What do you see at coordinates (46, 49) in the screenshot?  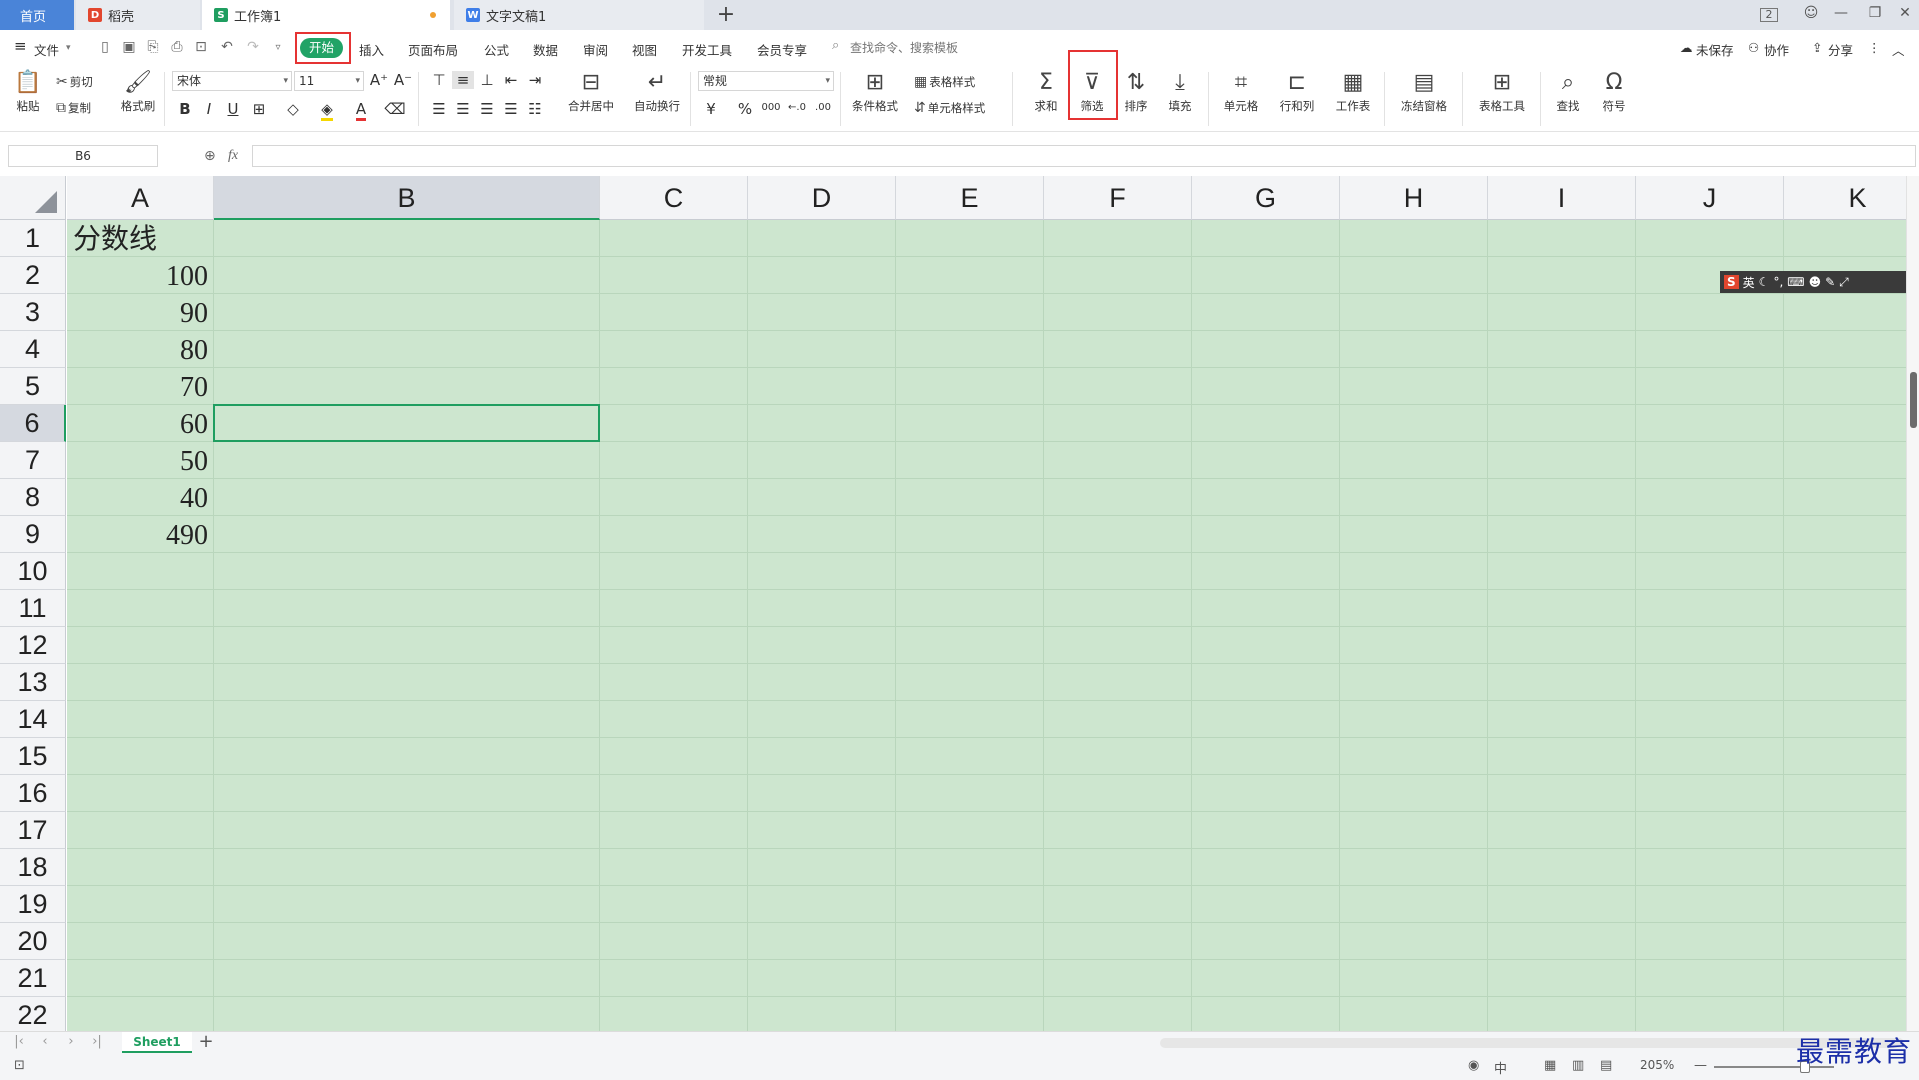 I see `file-menu: 文件` at bounding box center [46, 49].